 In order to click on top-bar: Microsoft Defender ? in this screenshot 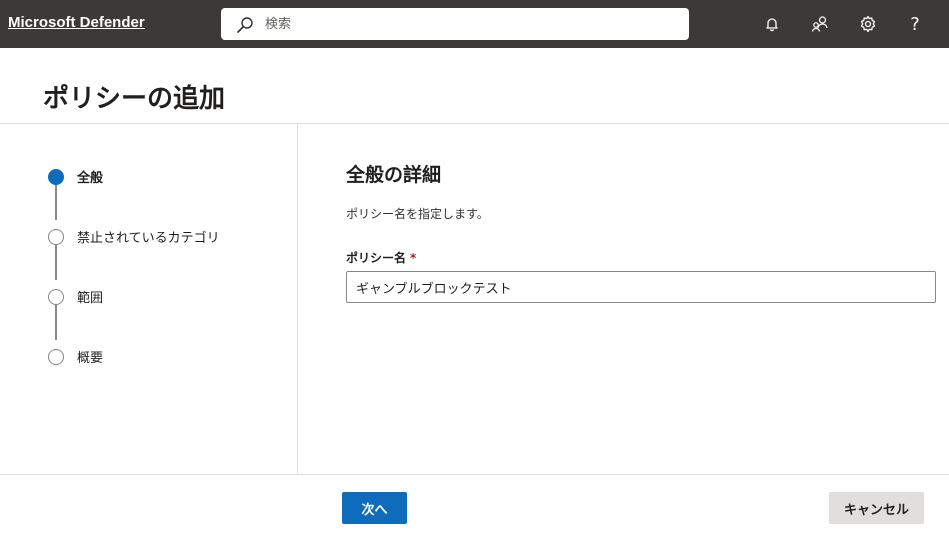, I will do `click(474, 24)`.